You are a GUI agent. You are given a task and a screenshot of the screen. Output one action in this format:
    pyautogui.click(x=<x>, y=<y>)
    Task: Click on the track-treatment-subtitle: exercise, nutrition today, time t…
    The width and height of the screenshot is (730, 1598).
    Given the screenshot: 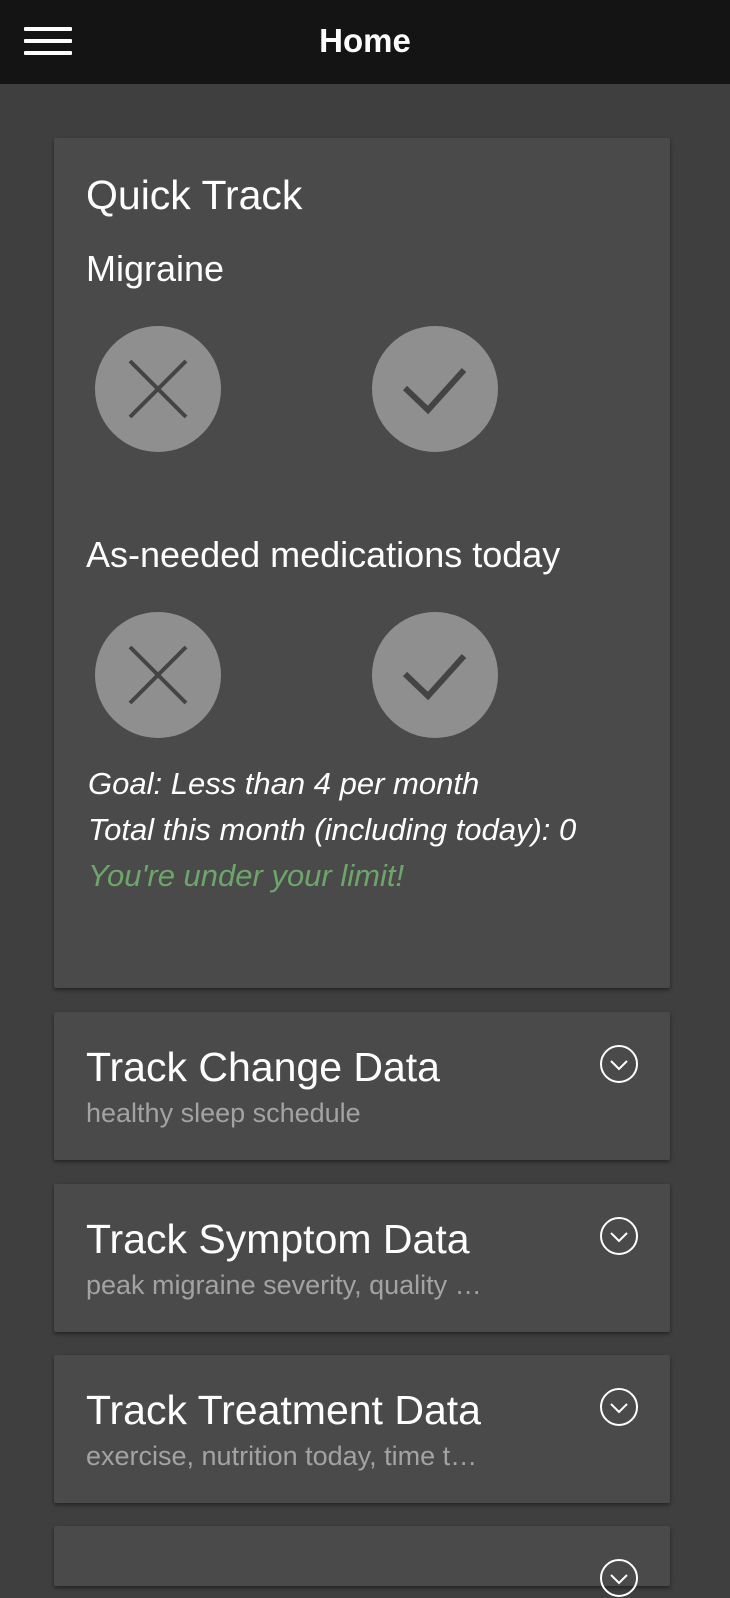 What is the action you would take?
    pyautogui.click(x=282, y=1456)
    